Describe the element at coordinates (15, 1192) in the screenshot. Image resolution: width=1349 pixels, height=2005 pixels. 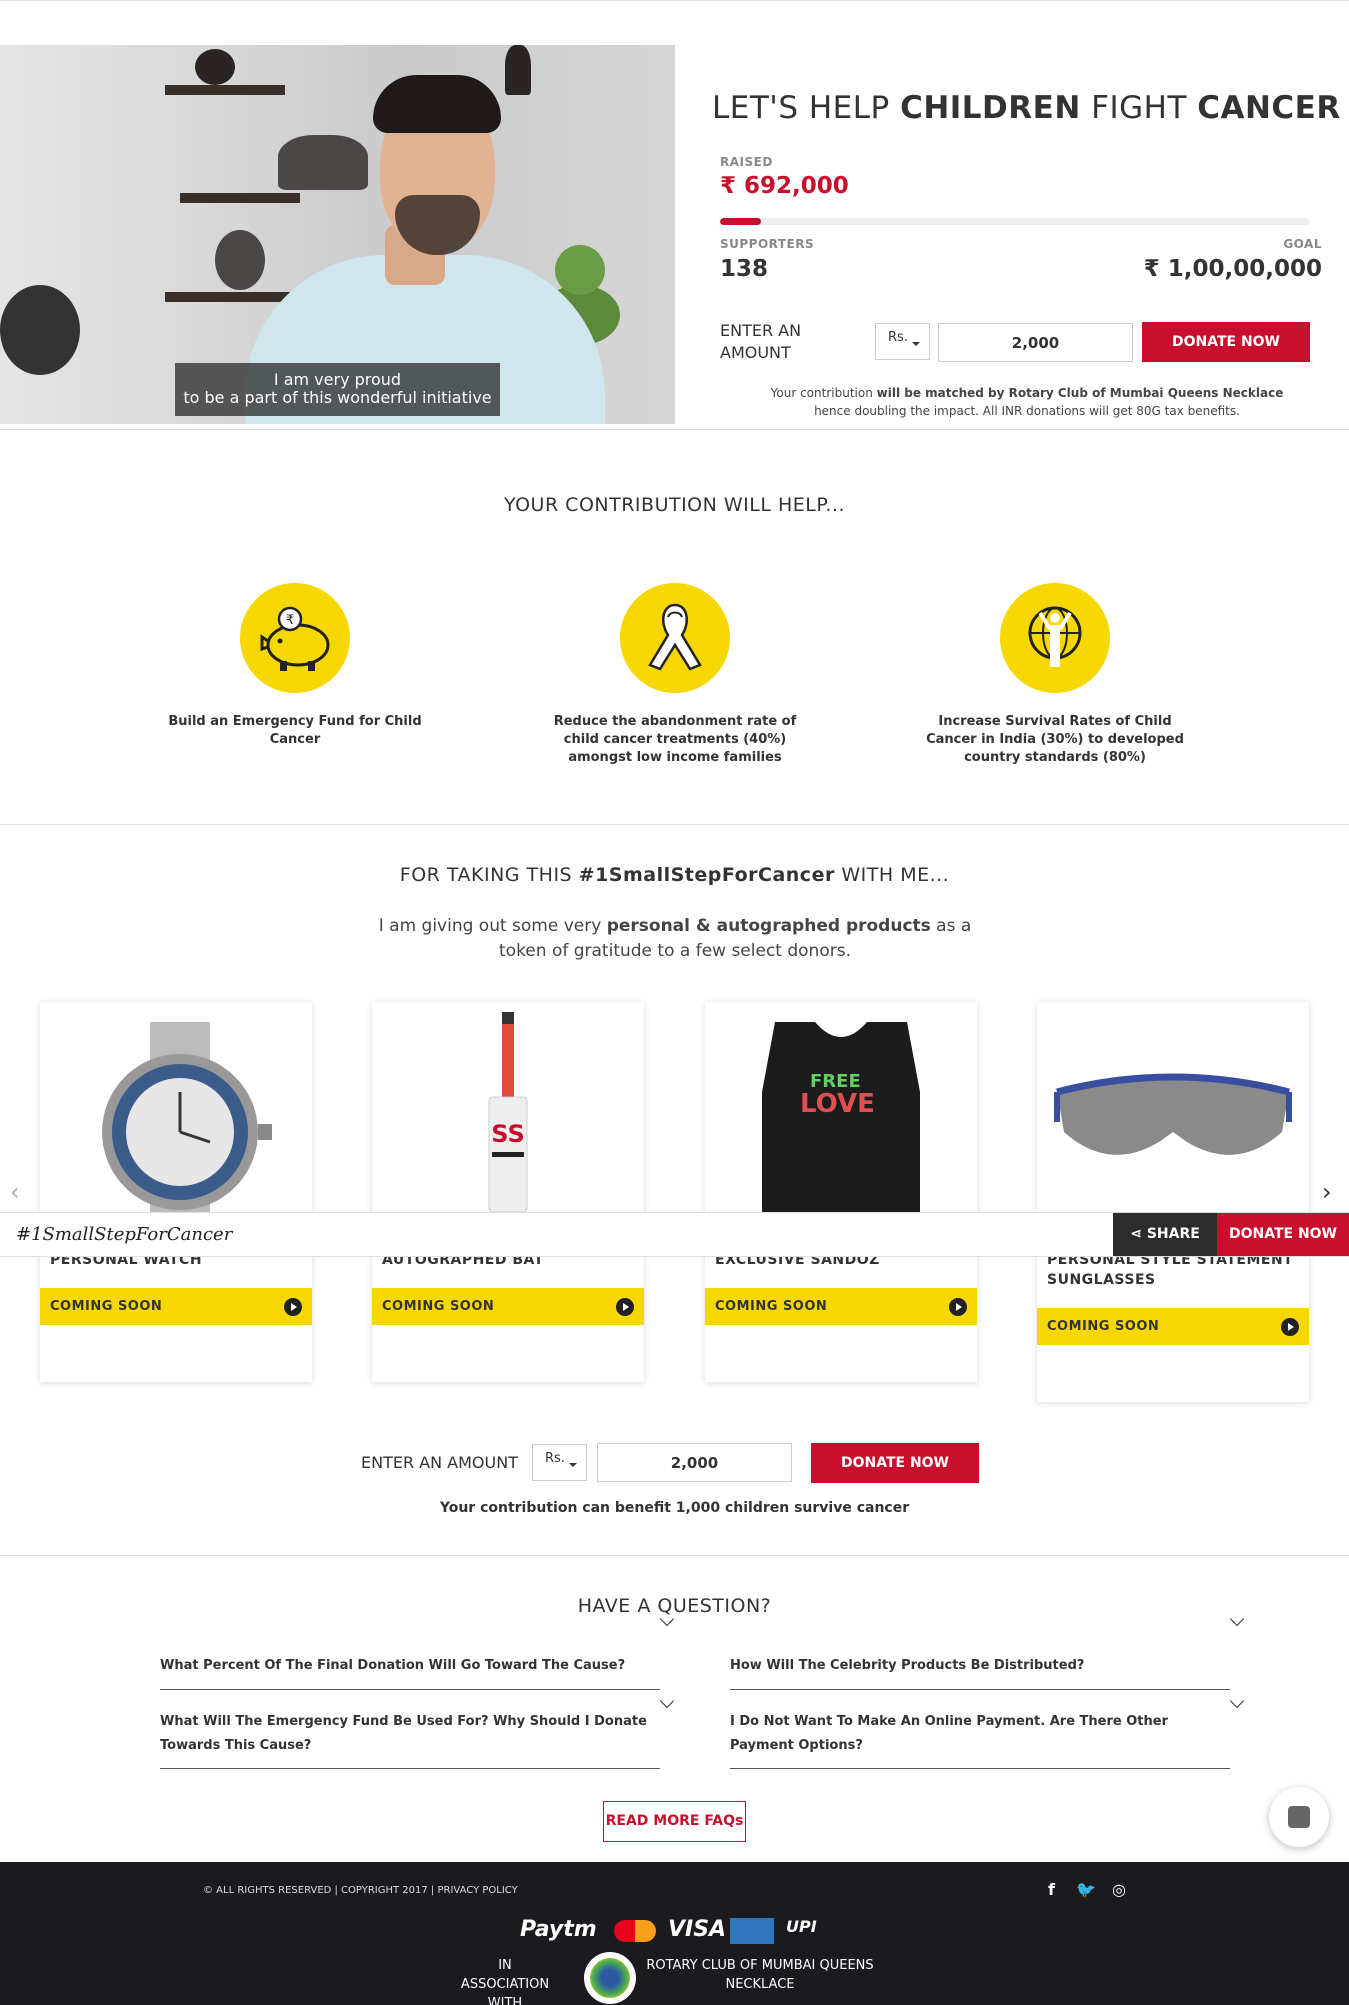
I see `carousel-prev-arrow: ‹` at that location.